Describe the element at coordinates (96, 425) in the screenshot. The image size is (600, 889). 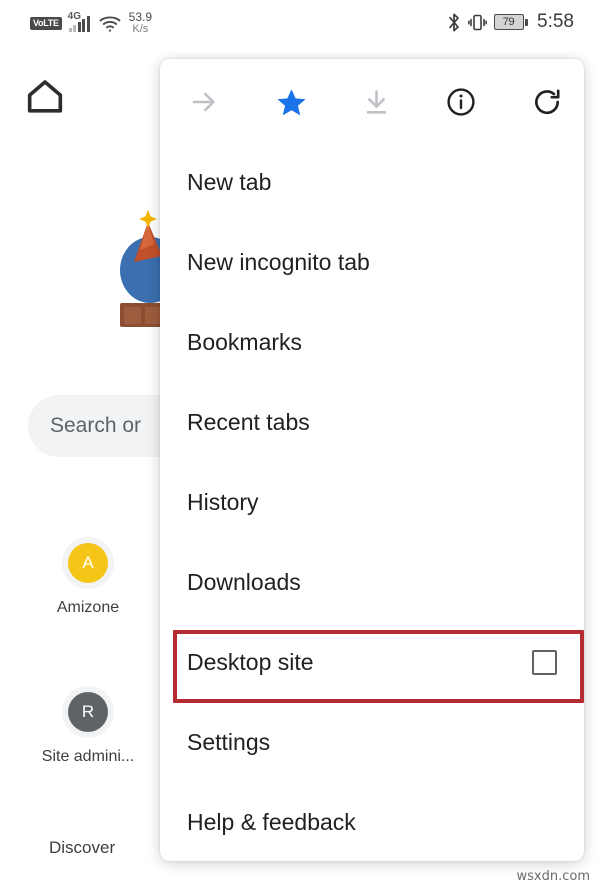
I see `search-placeholder: Search or` at that location.